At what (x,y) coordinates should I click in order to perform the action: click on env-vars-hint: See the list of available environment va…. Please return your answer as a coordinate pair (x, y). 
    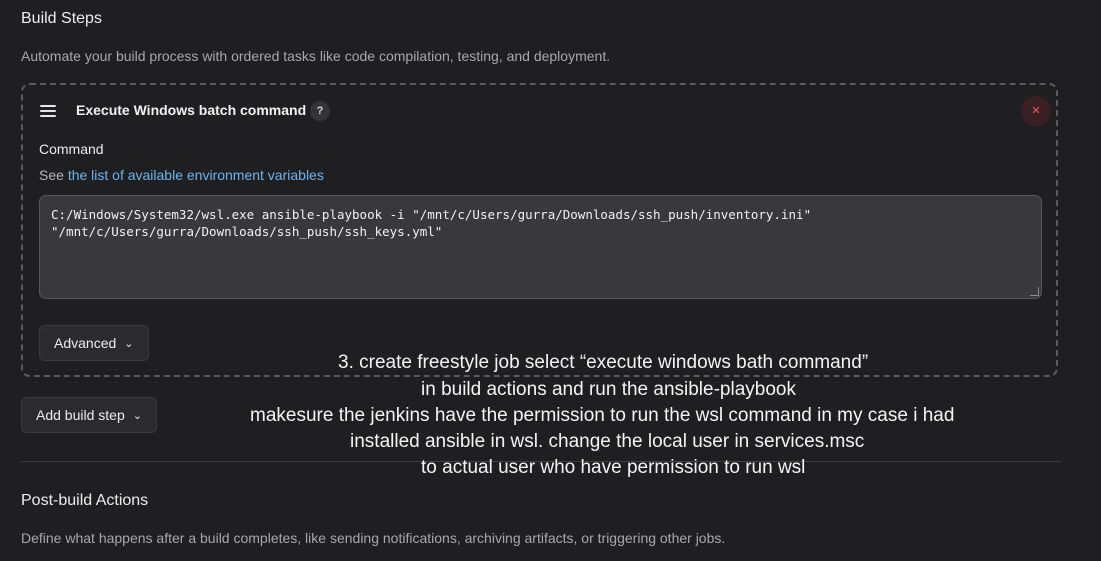
    Looking at the image, I should click on (181, 175).